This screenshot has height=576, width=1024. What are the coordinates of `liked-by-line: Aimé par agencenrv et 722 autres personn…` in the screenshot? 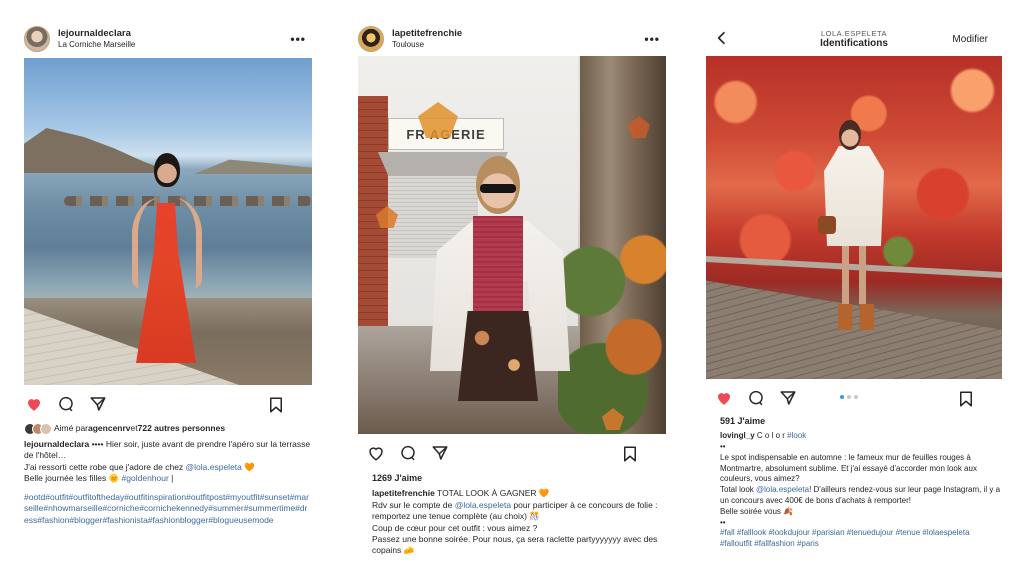 It's located at (168, 429).